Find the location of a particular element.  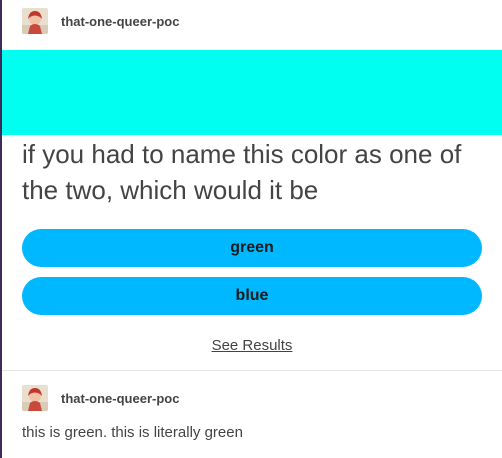

user-avatar is located at coordinates (35, 21).